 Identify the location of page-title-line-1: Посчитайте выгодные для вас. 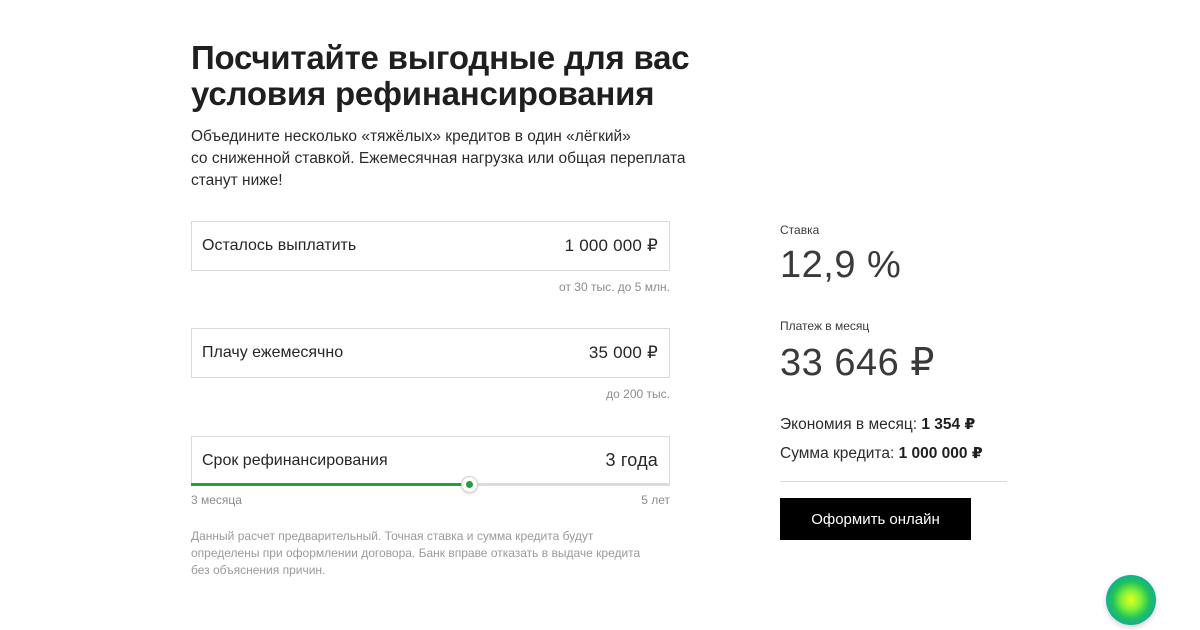
(440, 57).